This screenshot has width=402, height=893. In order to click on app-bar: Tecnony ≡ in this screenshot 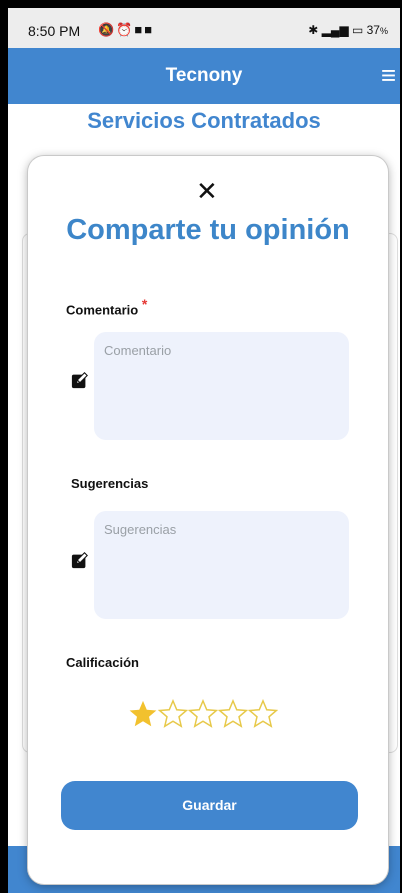, I will do `click(204, 76)`.